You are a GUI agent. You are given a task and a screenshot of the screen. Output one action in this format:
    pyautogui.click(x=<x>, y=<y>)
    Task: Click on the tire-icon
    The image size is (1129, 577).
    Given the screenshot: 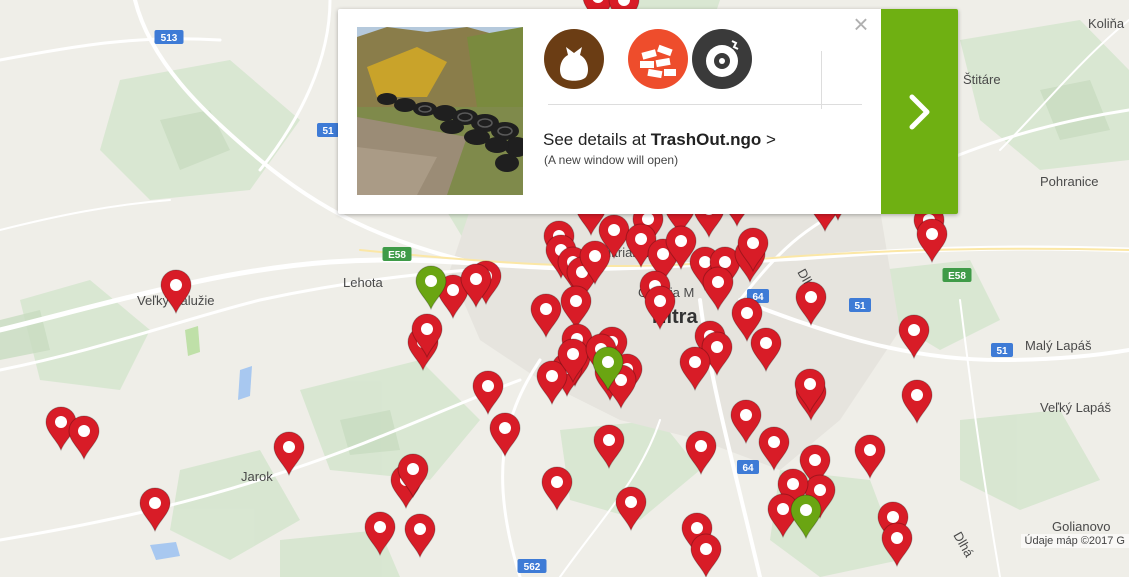 What is the action you would take?
    pyautogui.click(x=722, y=59)
    